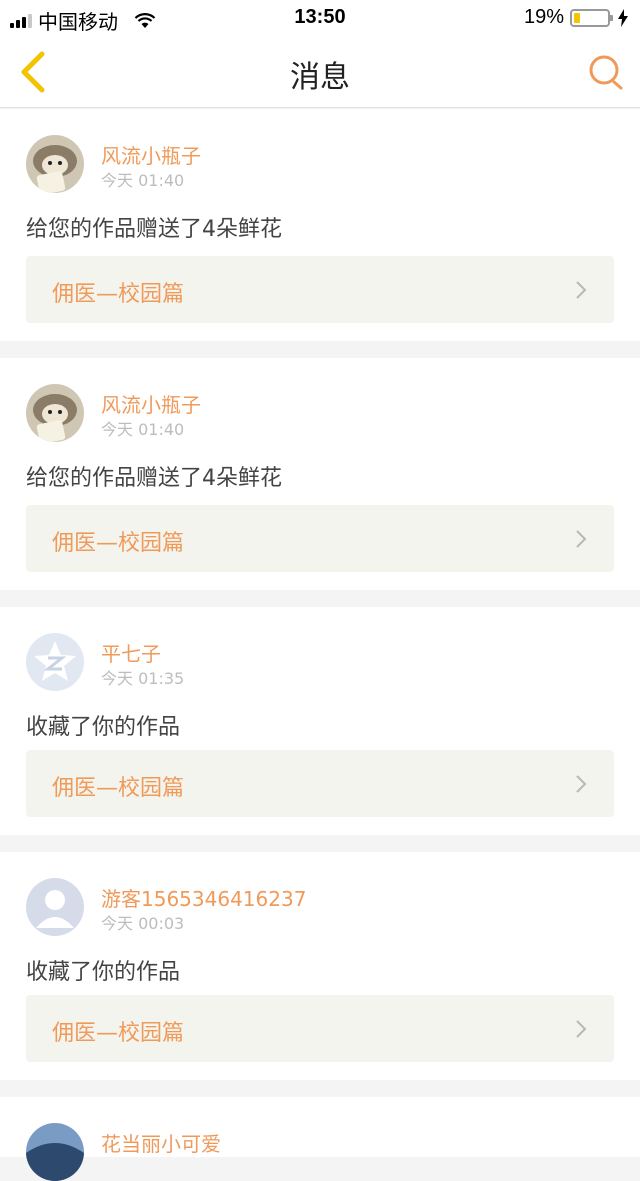 The height and width of the screenshot is (1181, 640). I want to click on charging-icon, so click(623, 17).